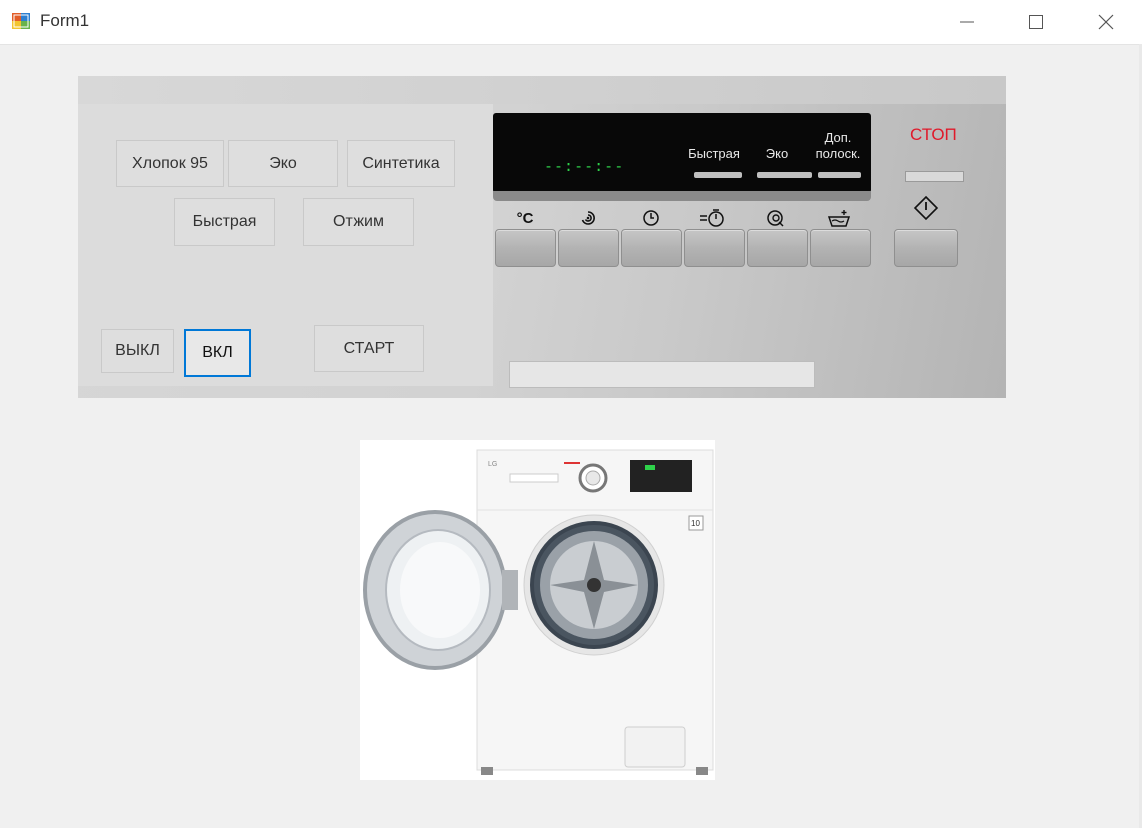  I want to click on spin-icon, so click(588, 218).